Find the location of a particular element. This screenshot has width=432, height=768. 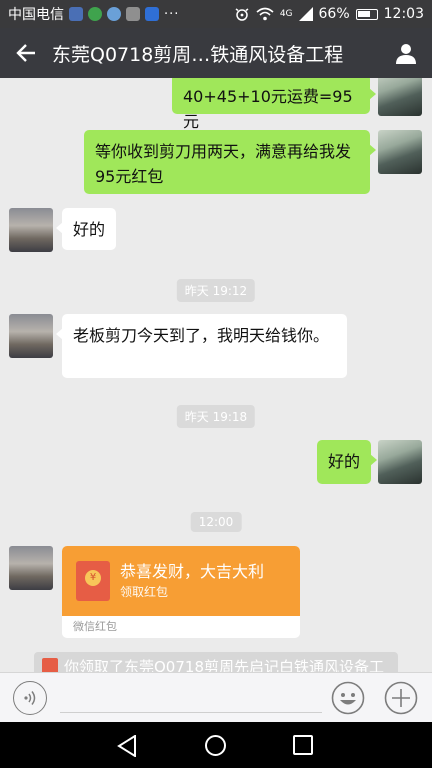

voice-icon is located at coordinates (30, 698).